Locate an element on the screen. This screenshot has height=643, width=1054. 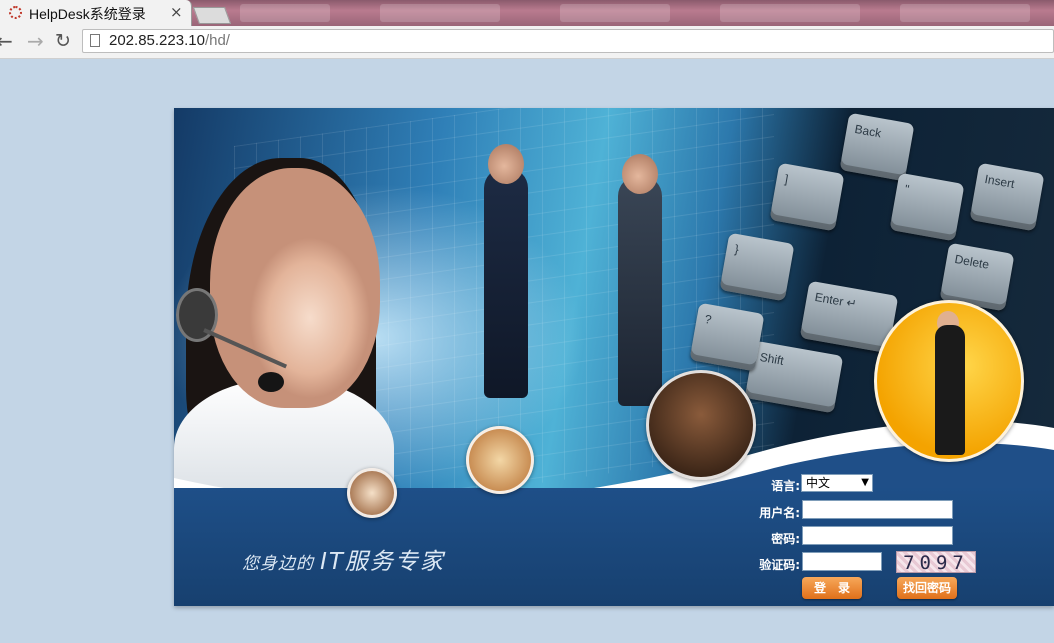
login-button: 登 录 is located at coordinates (832, 588).